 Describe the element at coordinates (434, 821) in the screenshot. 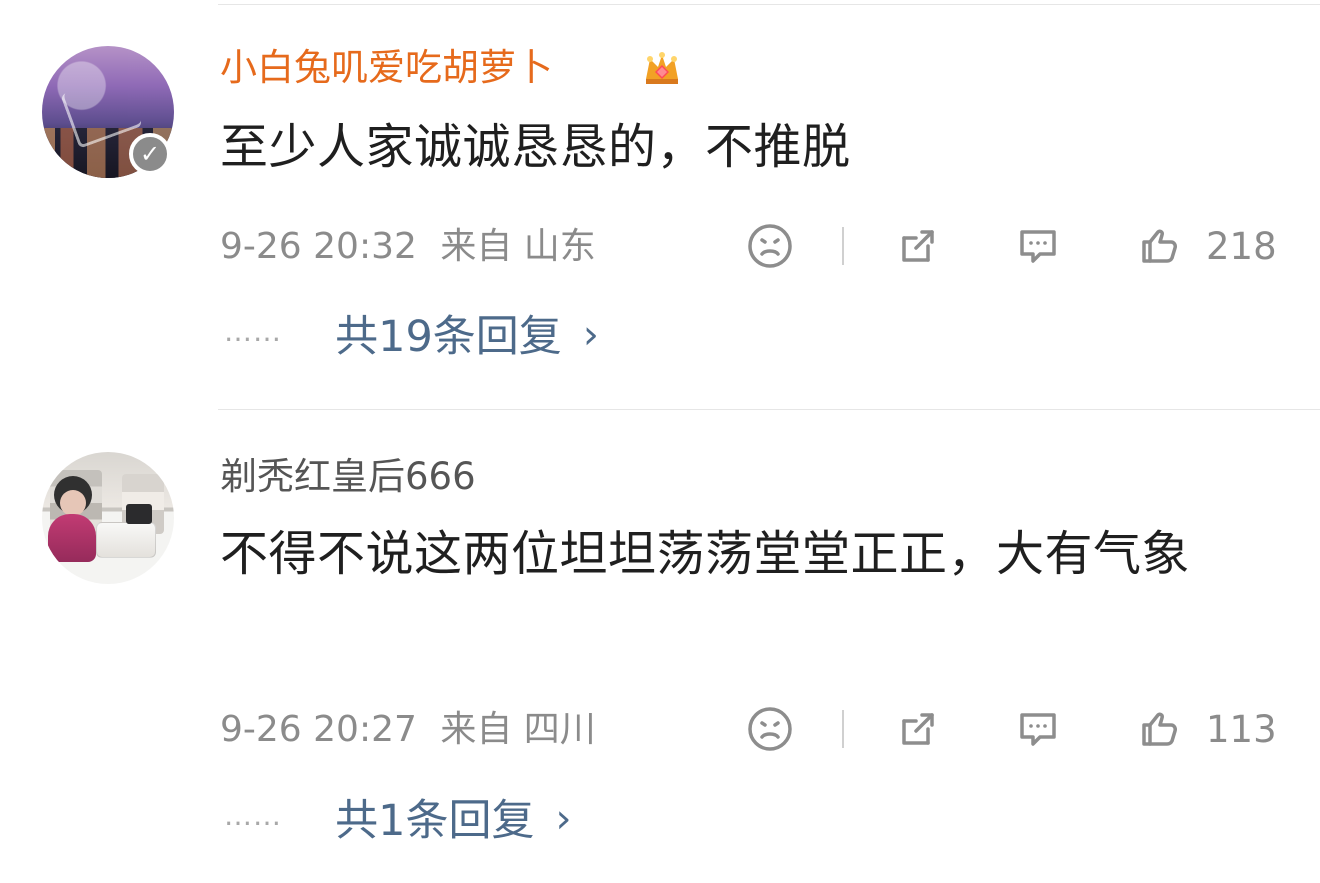

I see `reply-link: 共1条回复` at that location.